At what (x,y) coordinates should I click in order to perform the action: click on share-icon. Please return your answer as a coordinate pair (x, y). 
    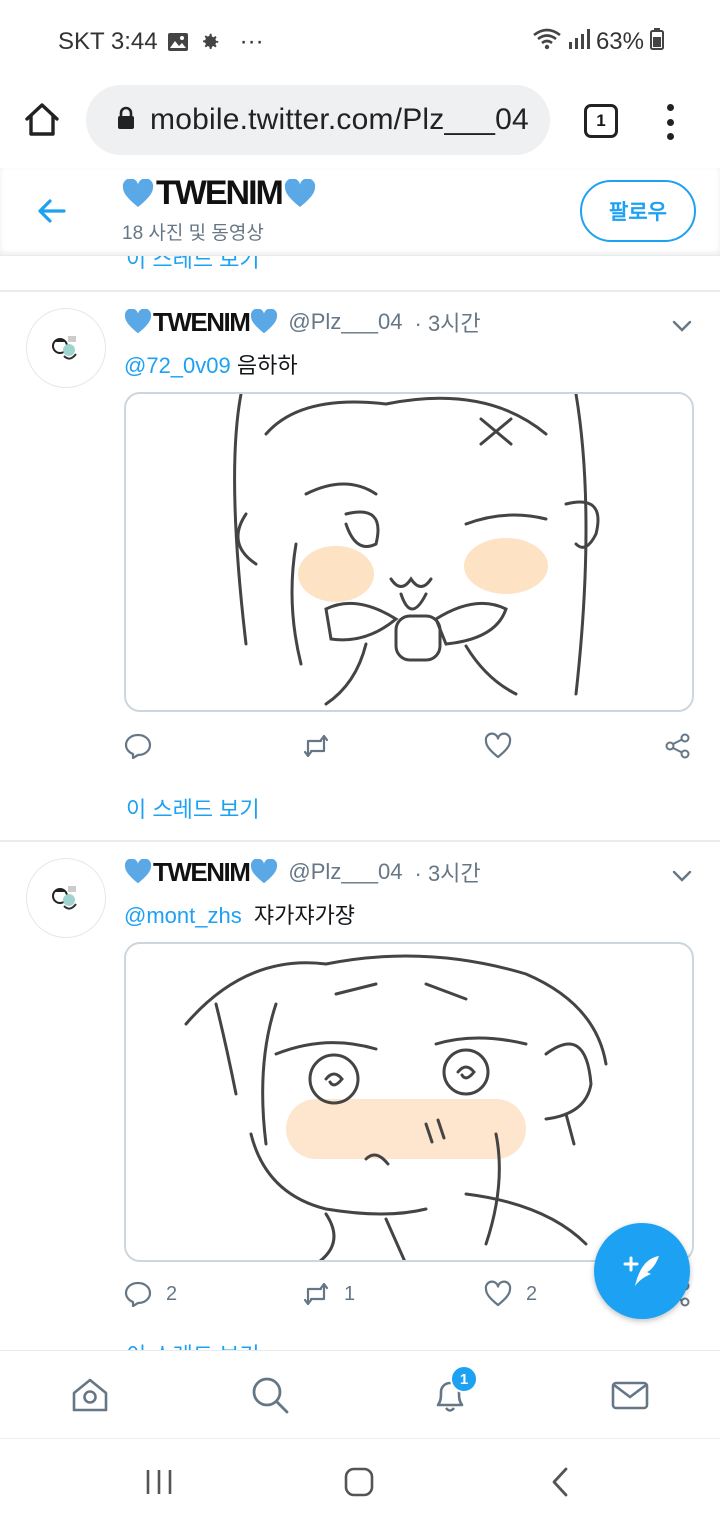
    Looking at the image, I should click on (677, 746).